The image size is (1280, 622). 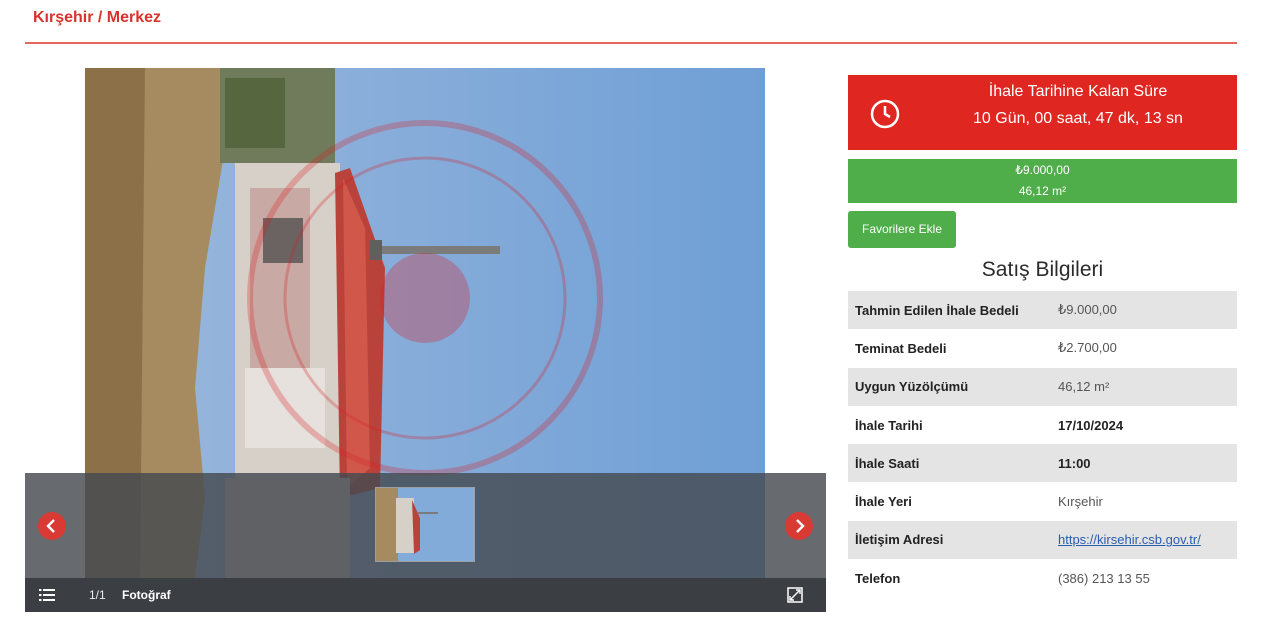 I want to click on thumbnail-illustration, so click(x=425, y=524).